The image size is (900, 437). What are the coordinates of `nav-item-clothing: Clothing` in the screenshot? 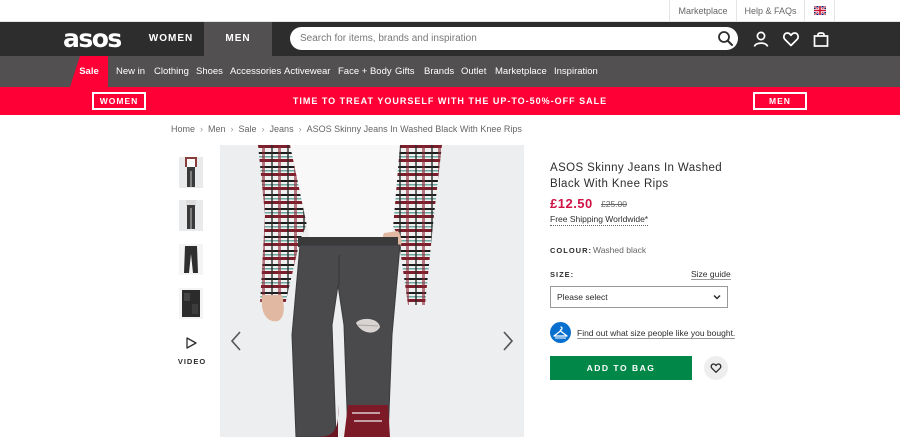 It's located at (171, 71).